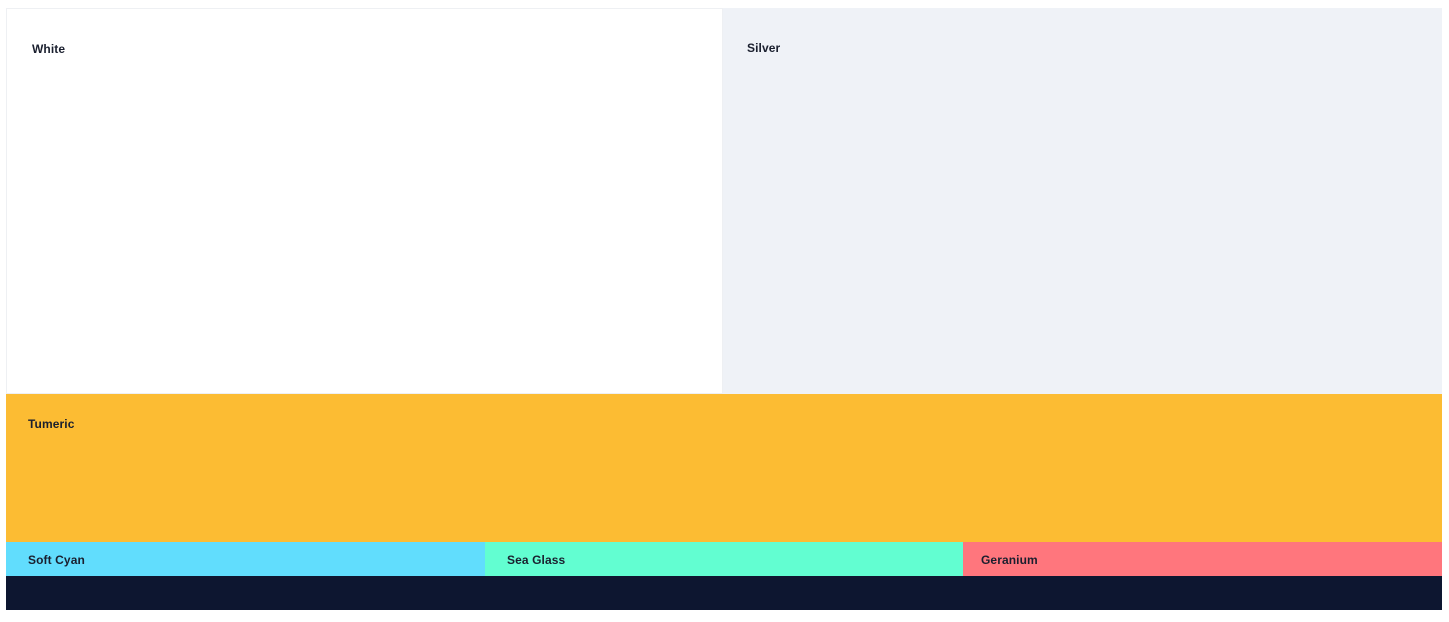 The image size is (1449, 622). I want to click on swatch-navy, so click(724, 593).